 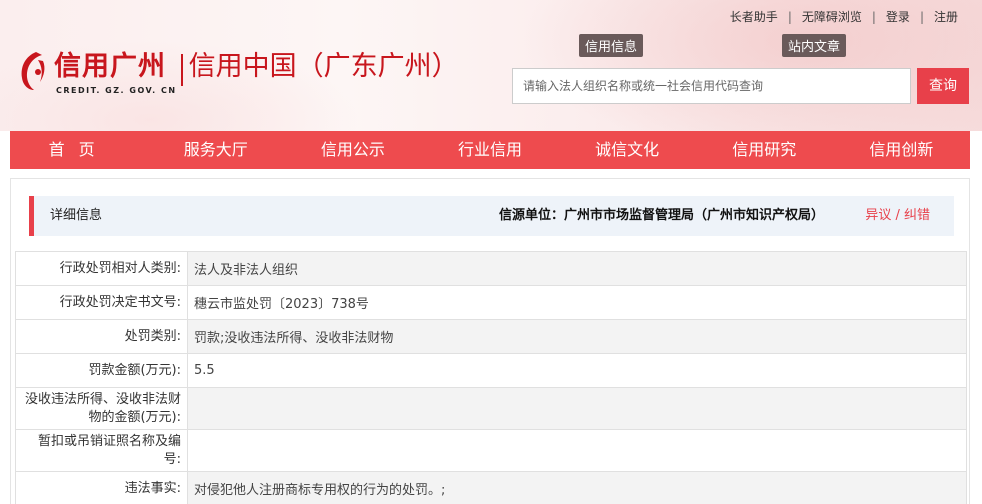 I want to click on elder-assist-link: 长者助手, so click(x=754, y=16).